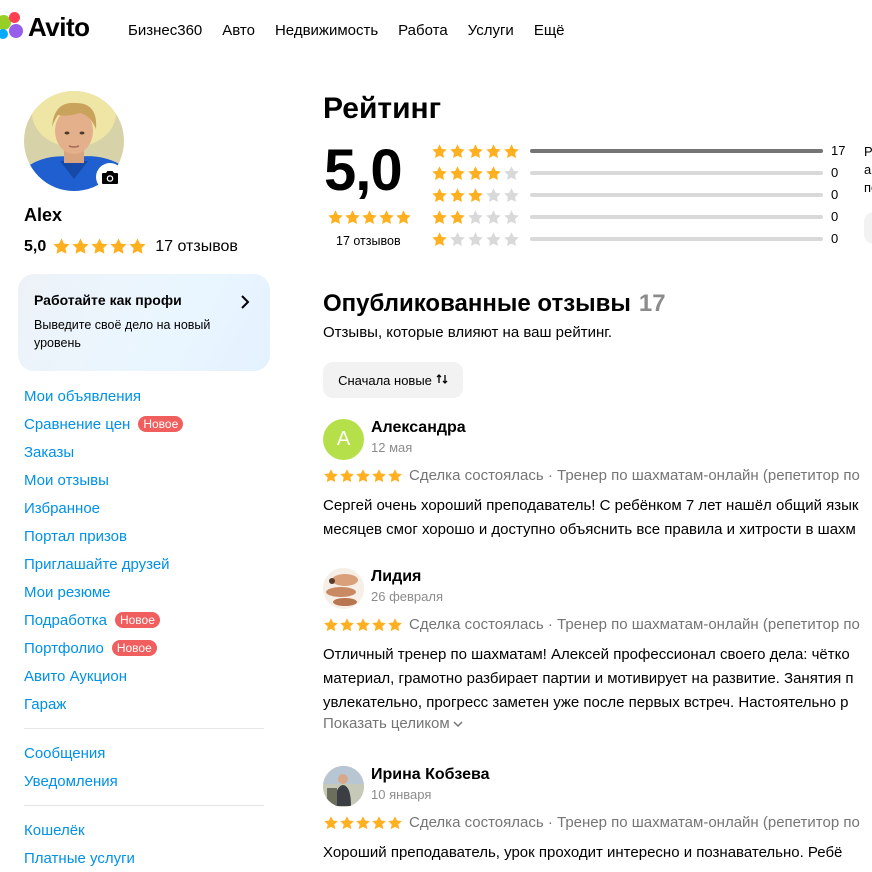 Image resolution: width=872 pixels, height=872 pixels. I want to click on avito-logo: Avito, so click(45, 27).